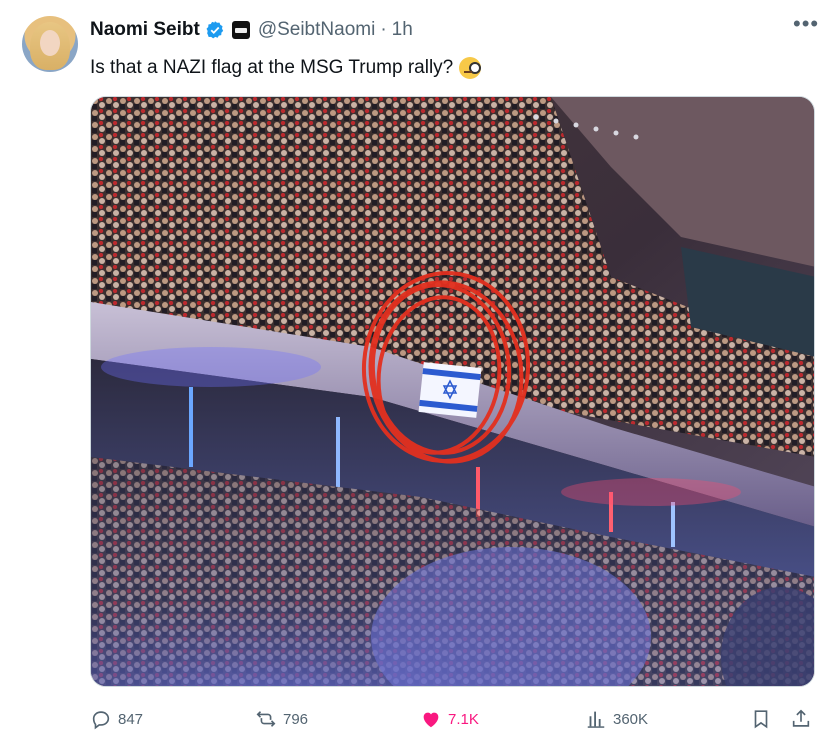  What do you see at coordinates (317, 30) in the screenshot?
I see `handle: @SeibtNaomi` at bounding box center [317, 30].